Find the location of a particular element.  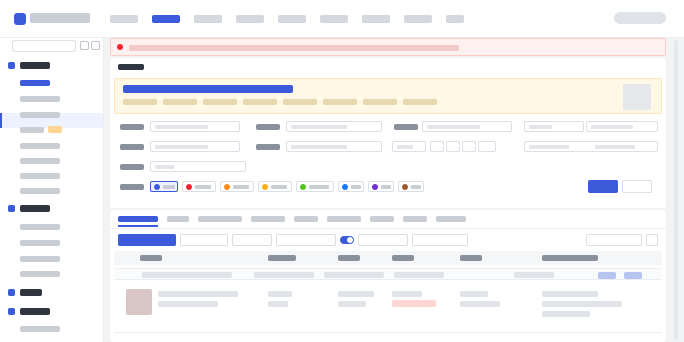

order-header-row is located at coordinates (388, 274).